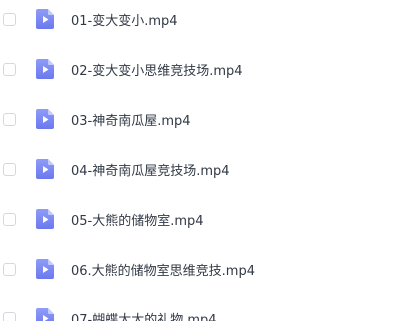 This screenshot has width=394, height=321. I want to click on file-row: 05-大熊的储物室.mp4, so click(197, 219).